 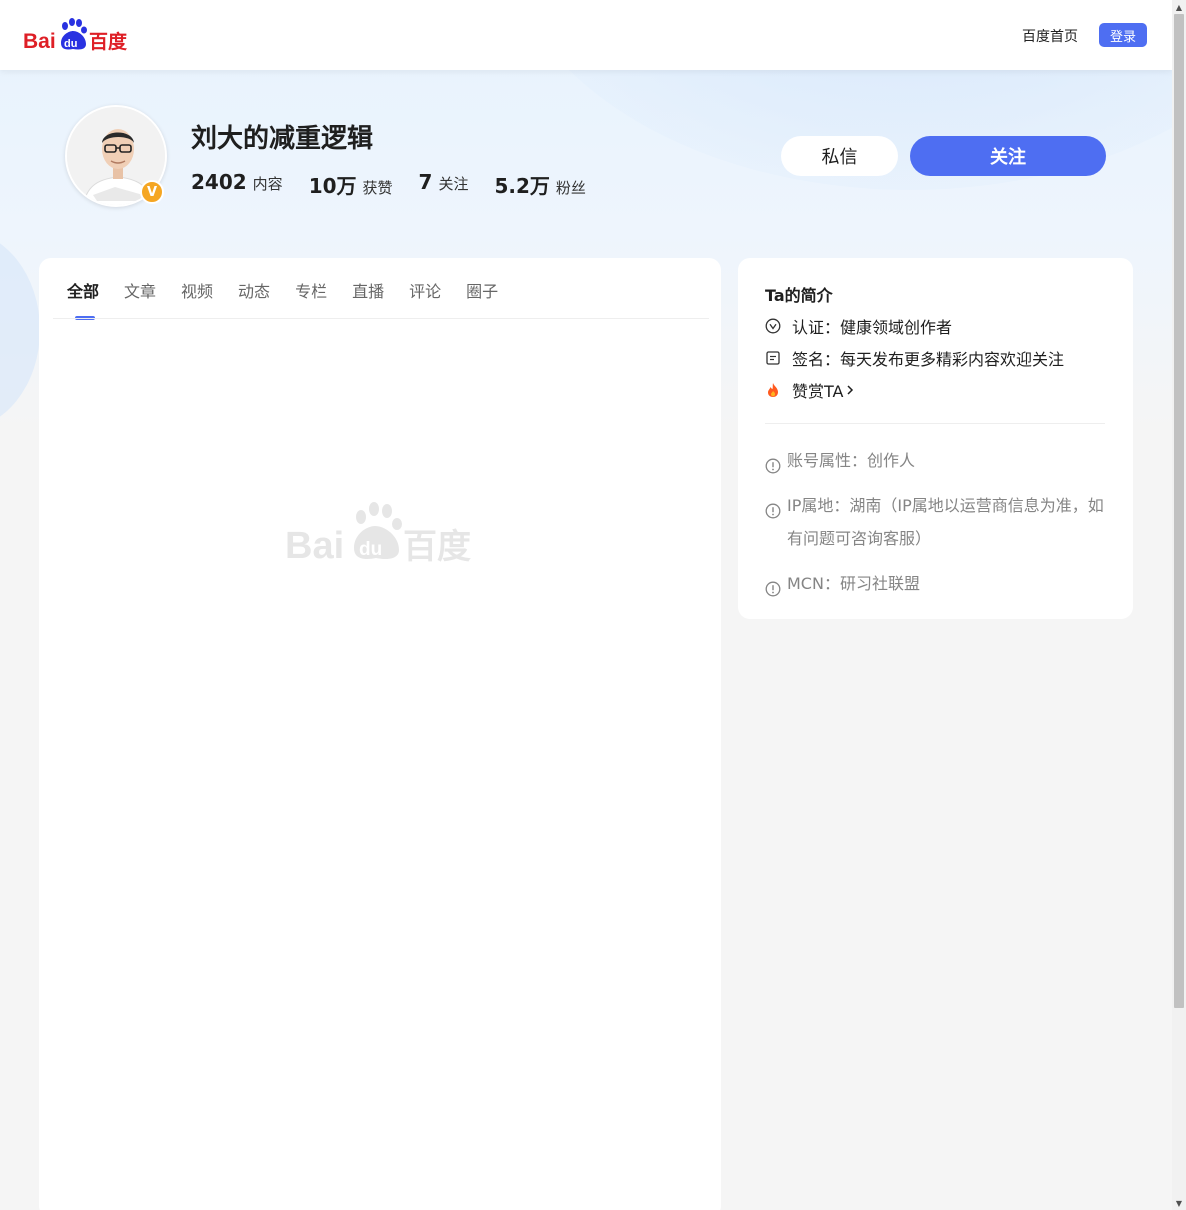 What do you see at coordinates (378, 533) in the screenshot?
I see `baidu-watermark-logo: Bai du 百度` at bounding box center [378, 533].